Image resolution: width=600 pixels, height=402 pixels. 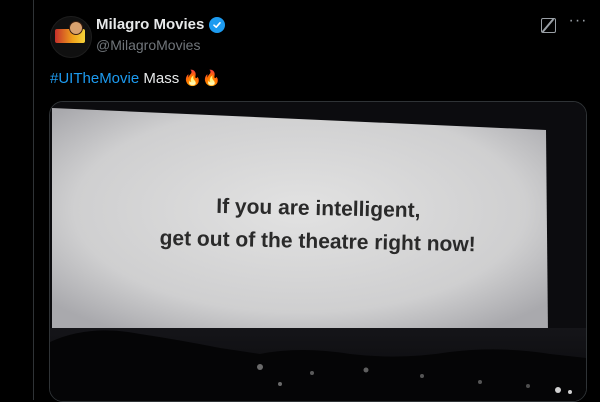 I want to click on tweet-body-text: Mass, so click(x=161, y=78).